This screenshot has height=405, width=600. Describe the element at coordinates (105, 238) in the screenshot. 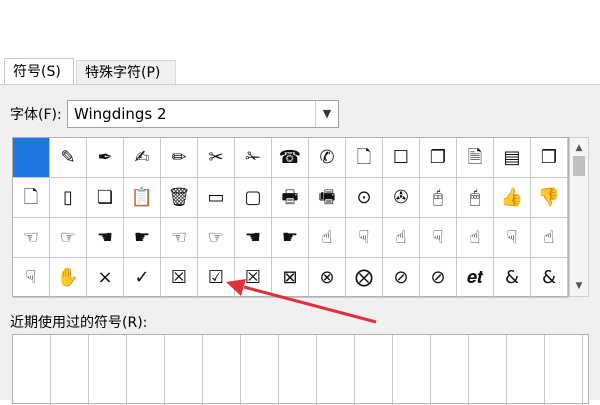

I see `hand-left-solid-symbol: ☚` at that location.